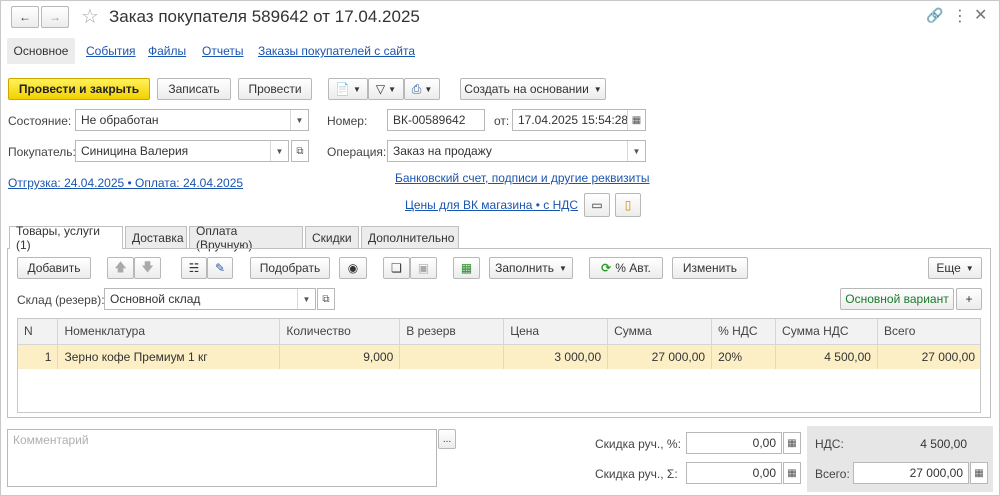  I want to click on col-reserve: В резерв, so click(452, 332).